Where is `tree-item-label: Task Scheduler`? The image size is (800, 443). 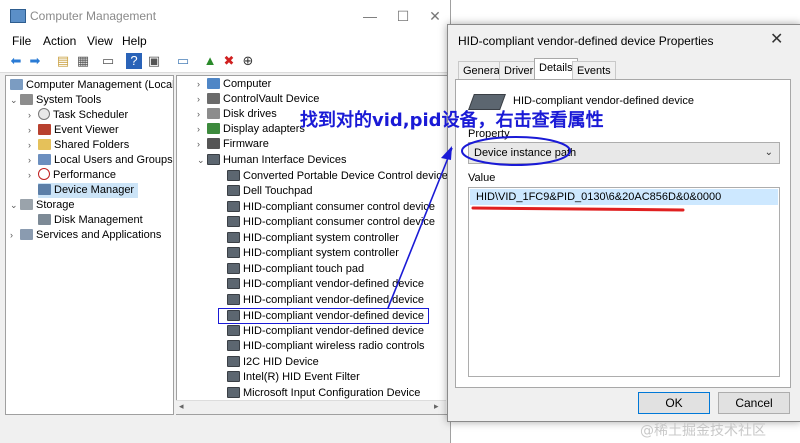
tree-item-label: Task Scheduler is located at coordinates (91, 115).